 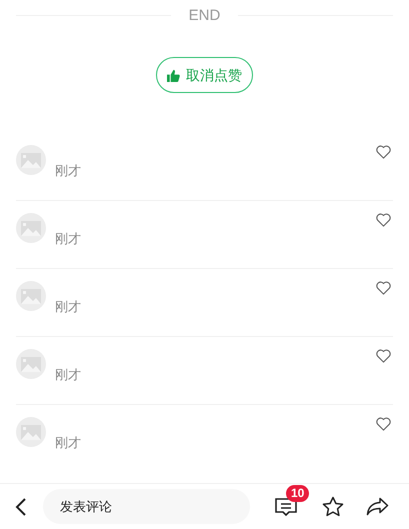 I want to click on comment-count-badge: 10, so click(x=298, y=493).